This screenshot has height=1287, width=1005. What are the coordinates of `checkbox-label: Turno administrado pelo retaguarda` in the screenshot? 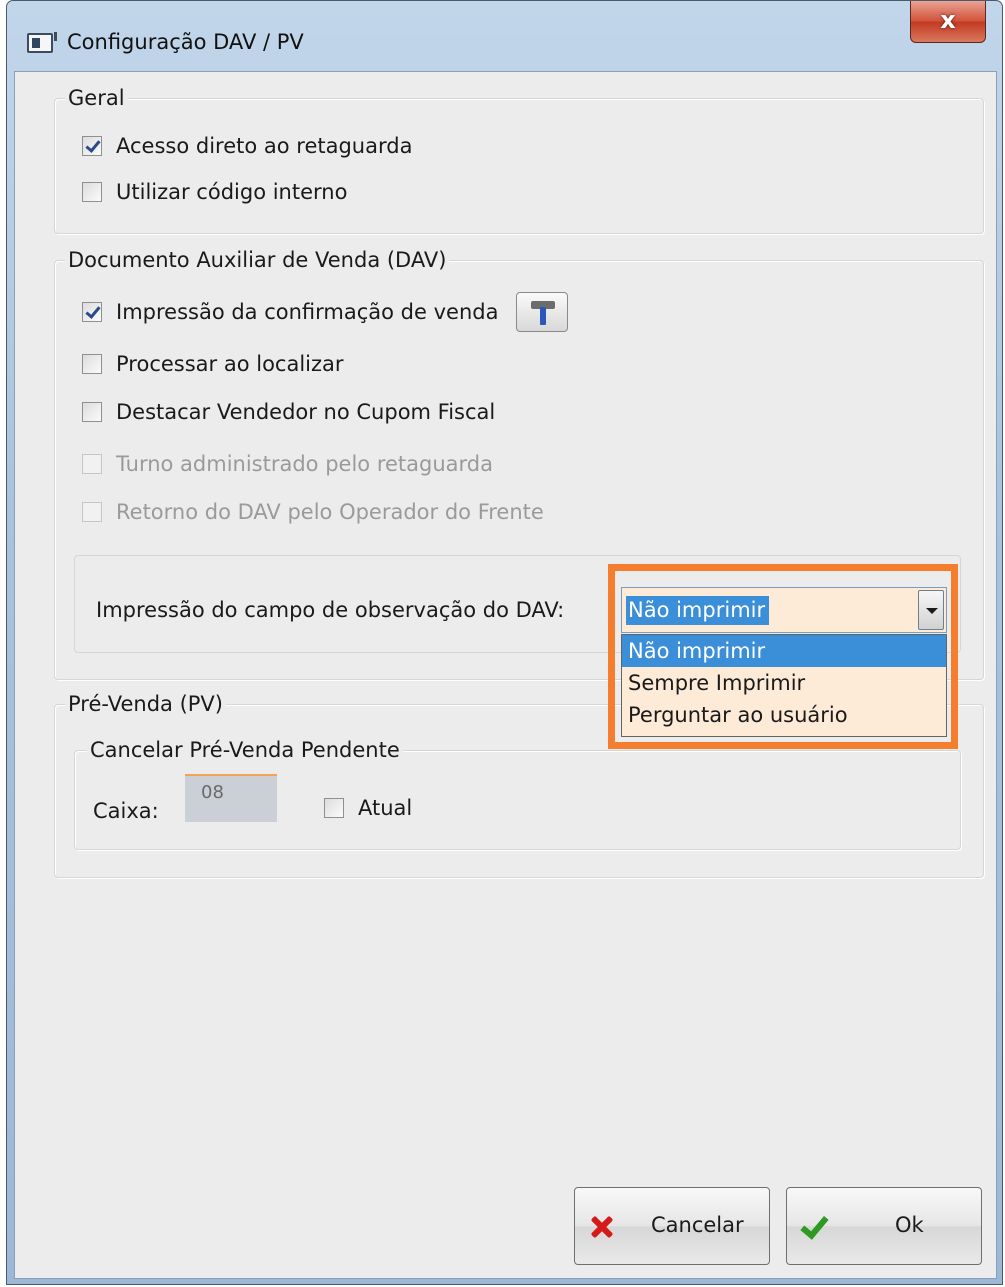 It's located at (304, 464).